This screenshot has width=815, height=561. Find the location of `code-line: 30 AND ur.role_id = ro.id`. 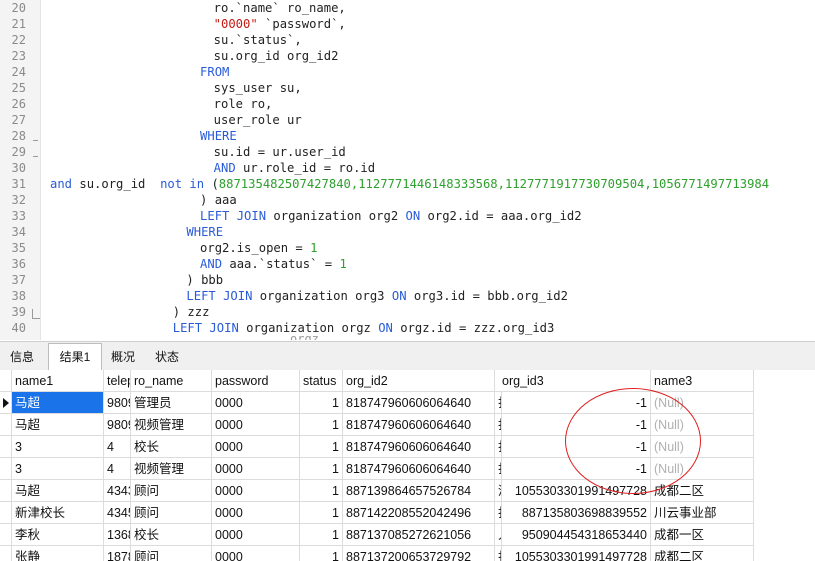

code-line: 30 AND ur.role_id = ro.id is located at coordinates (407, 168).